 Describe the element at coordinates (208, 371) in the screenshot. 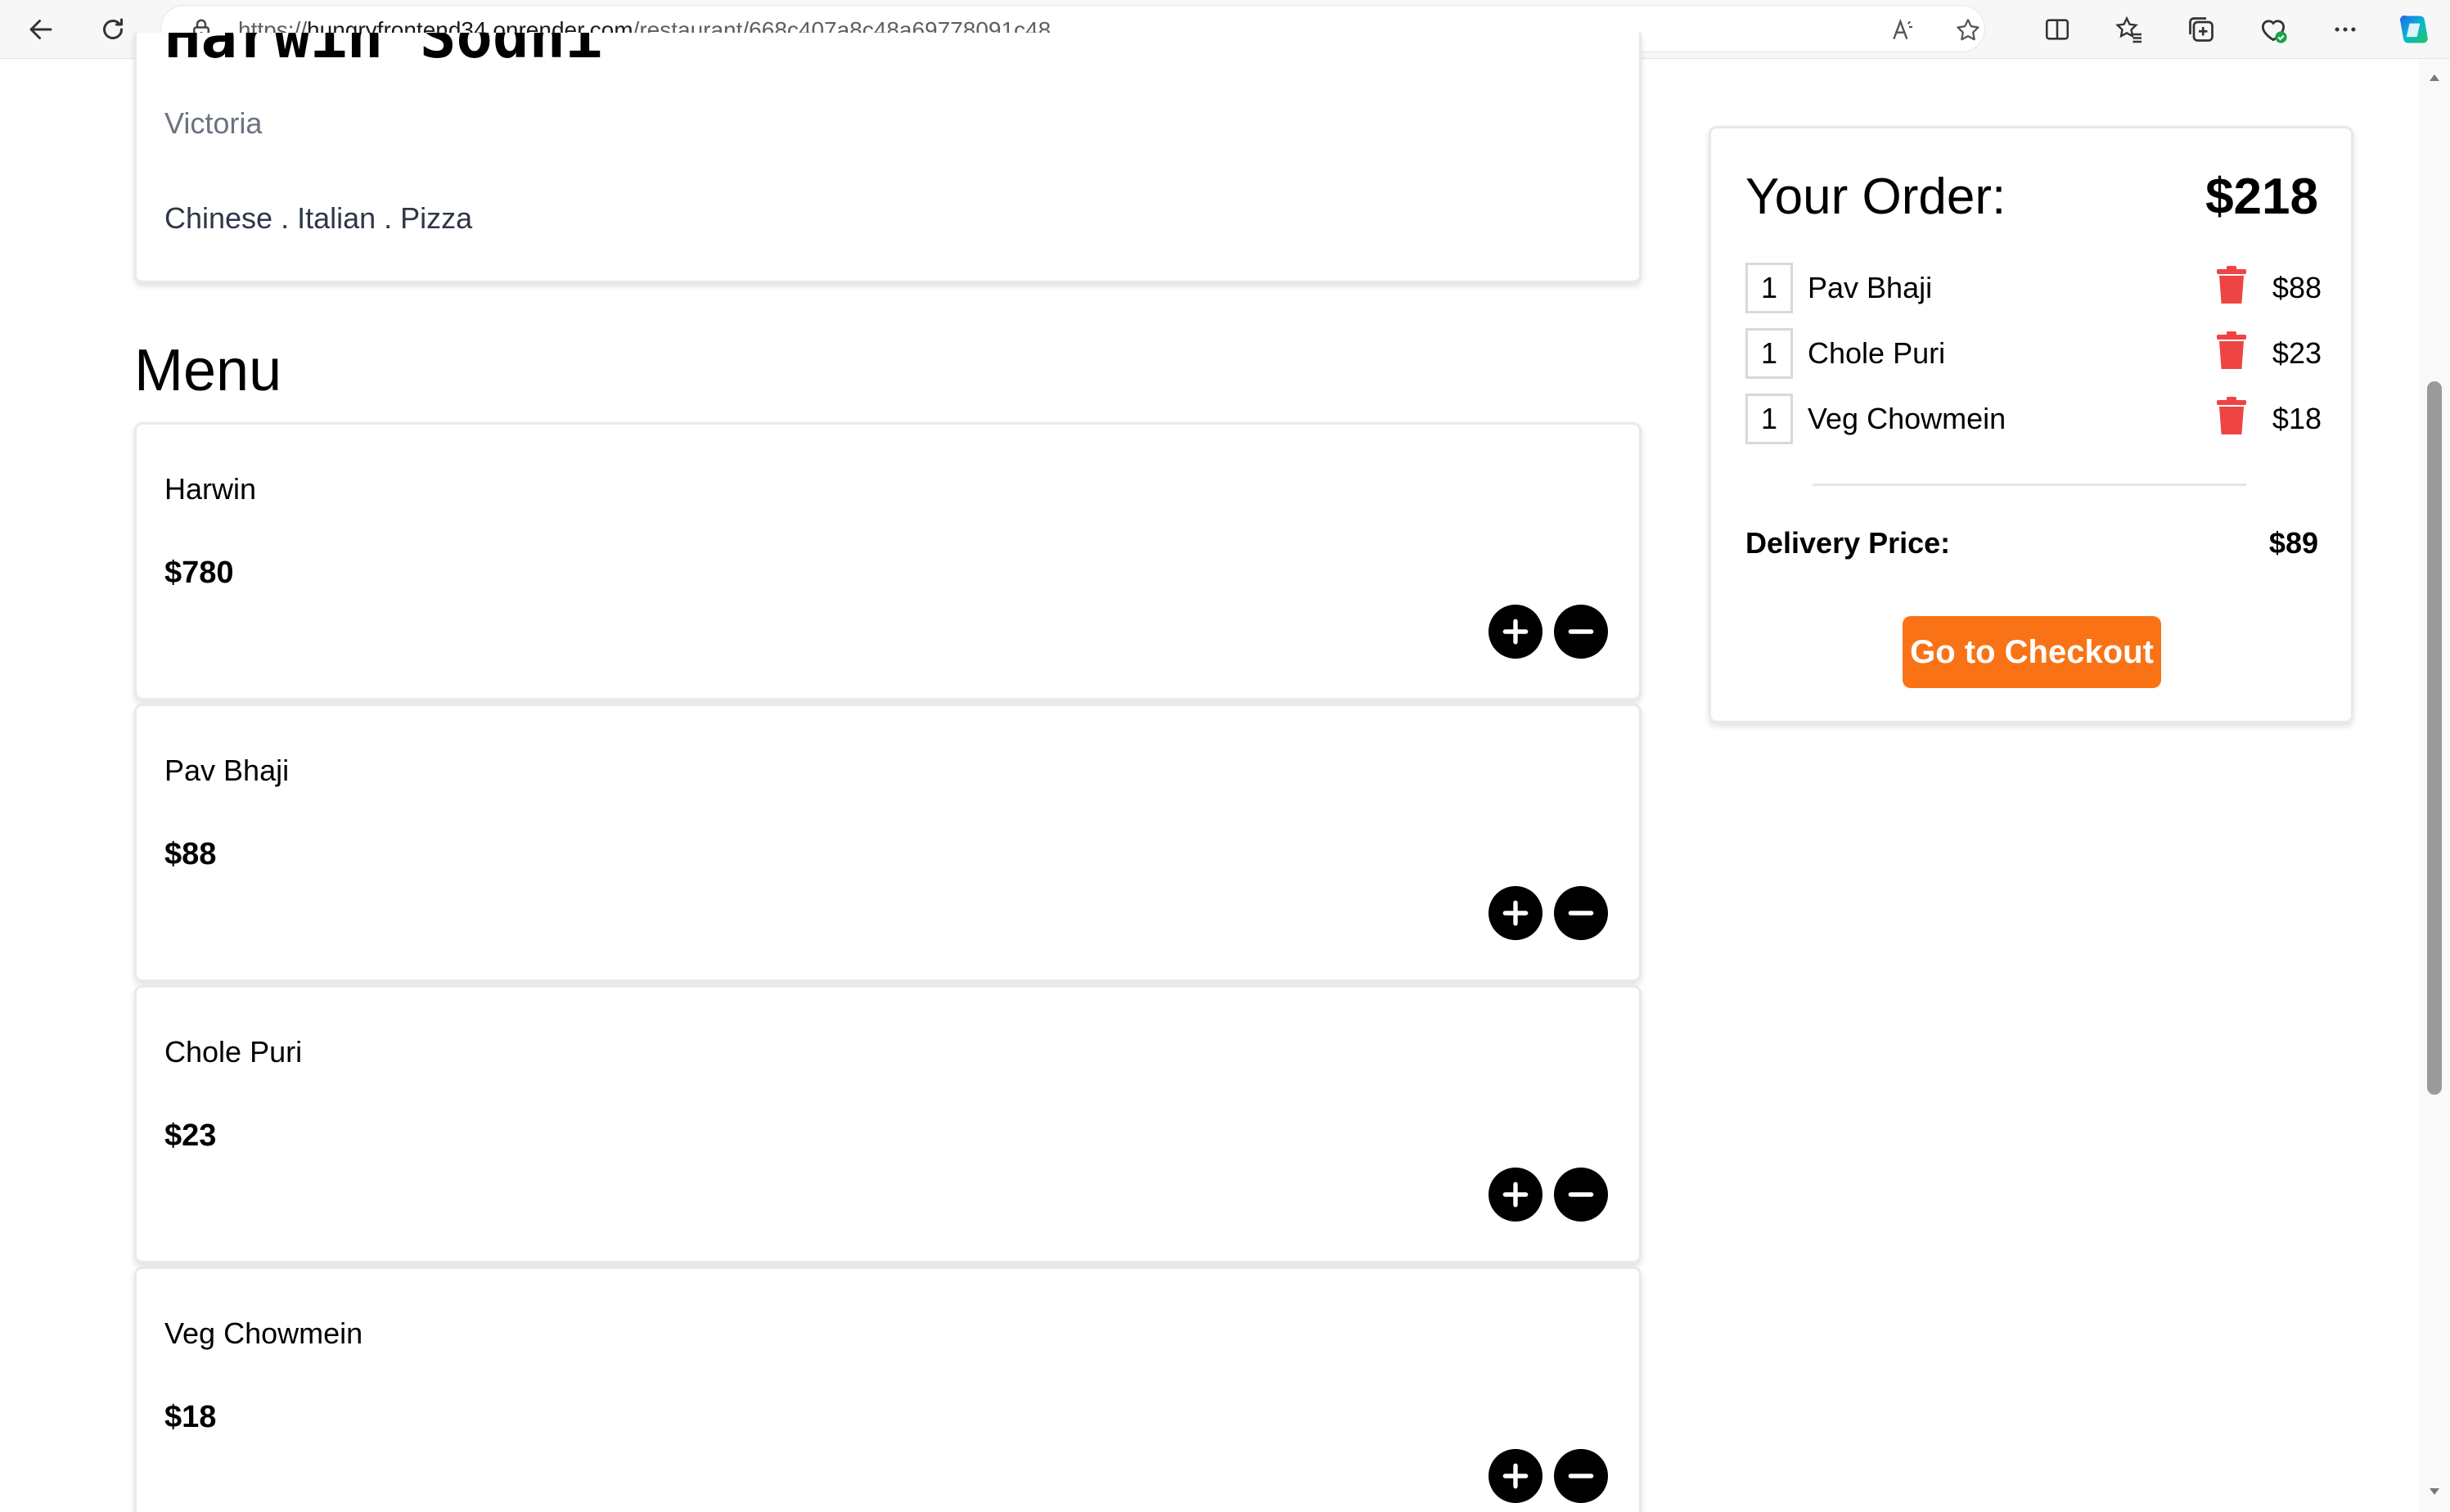

I see `menu-heading: Menu` at that location.